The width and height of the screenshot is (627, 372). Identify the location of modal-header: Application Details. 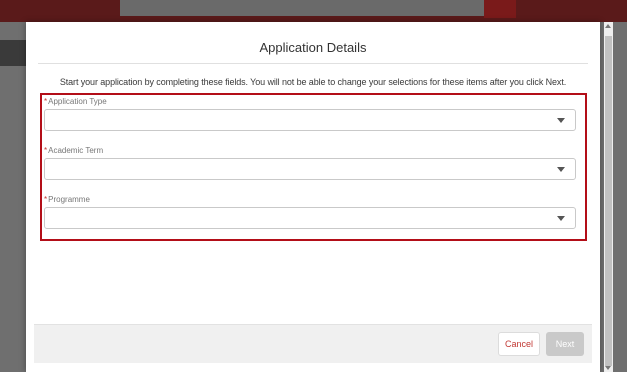
(313, 47).